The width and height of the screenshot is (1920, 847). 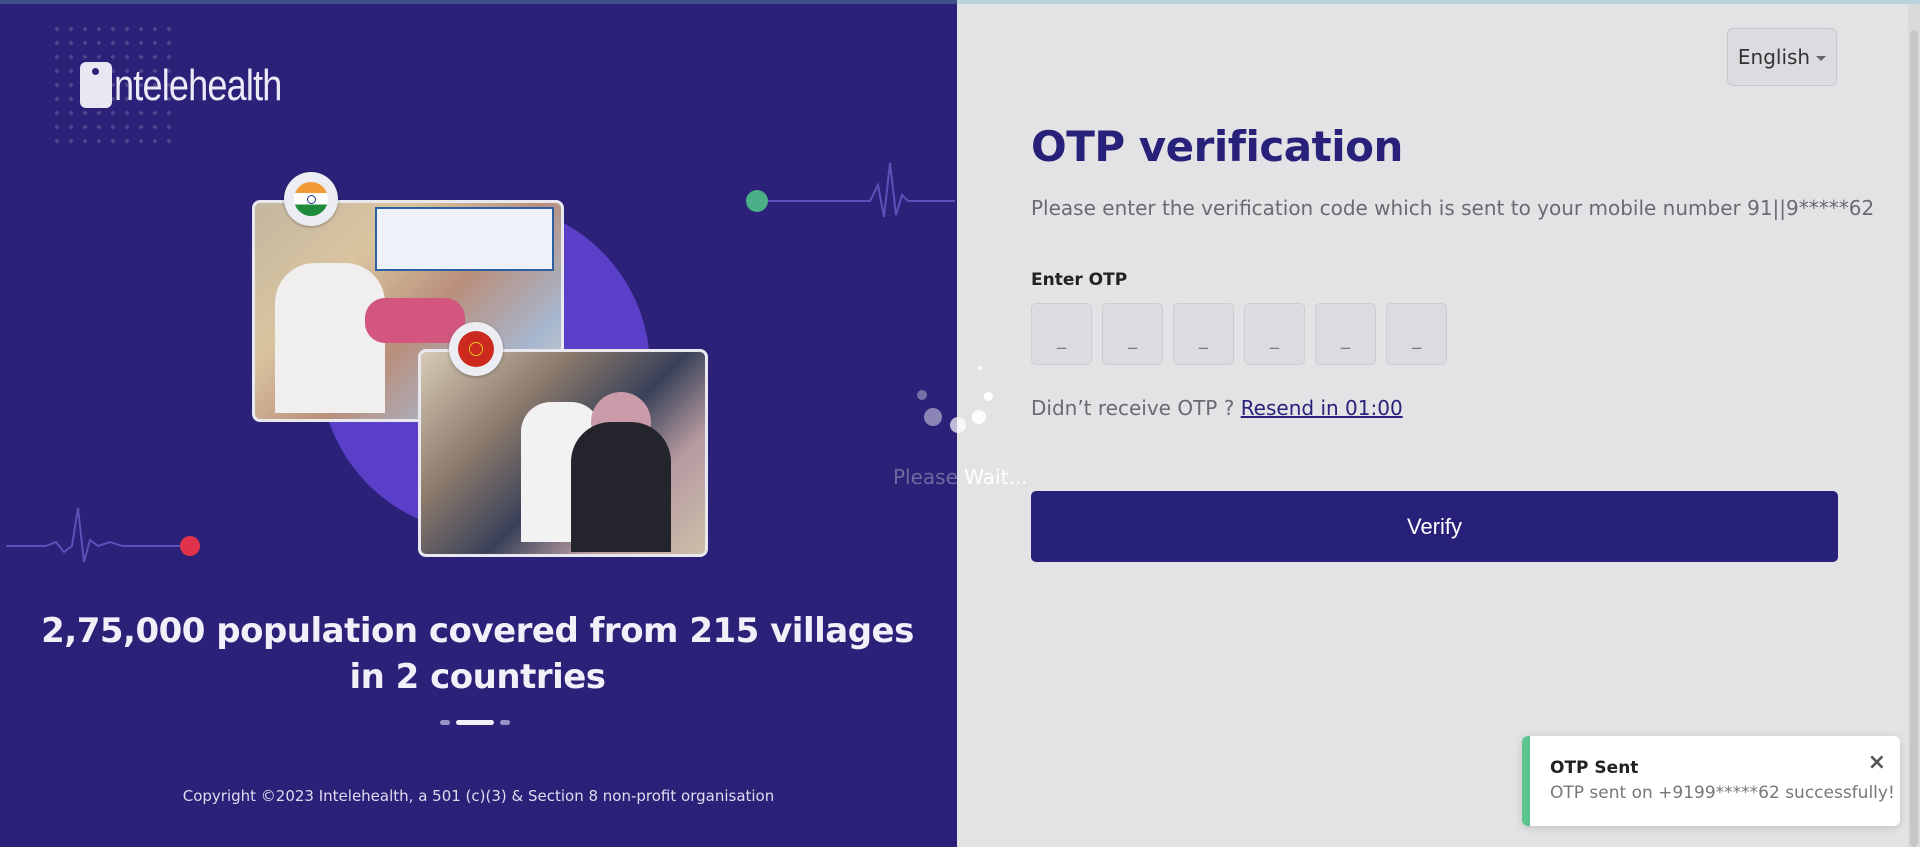 What do you see at coordinates (1322, 408) in the screenshot?
I see `resend-link: Resend in 01:00` at bounding box center [1322, 408].